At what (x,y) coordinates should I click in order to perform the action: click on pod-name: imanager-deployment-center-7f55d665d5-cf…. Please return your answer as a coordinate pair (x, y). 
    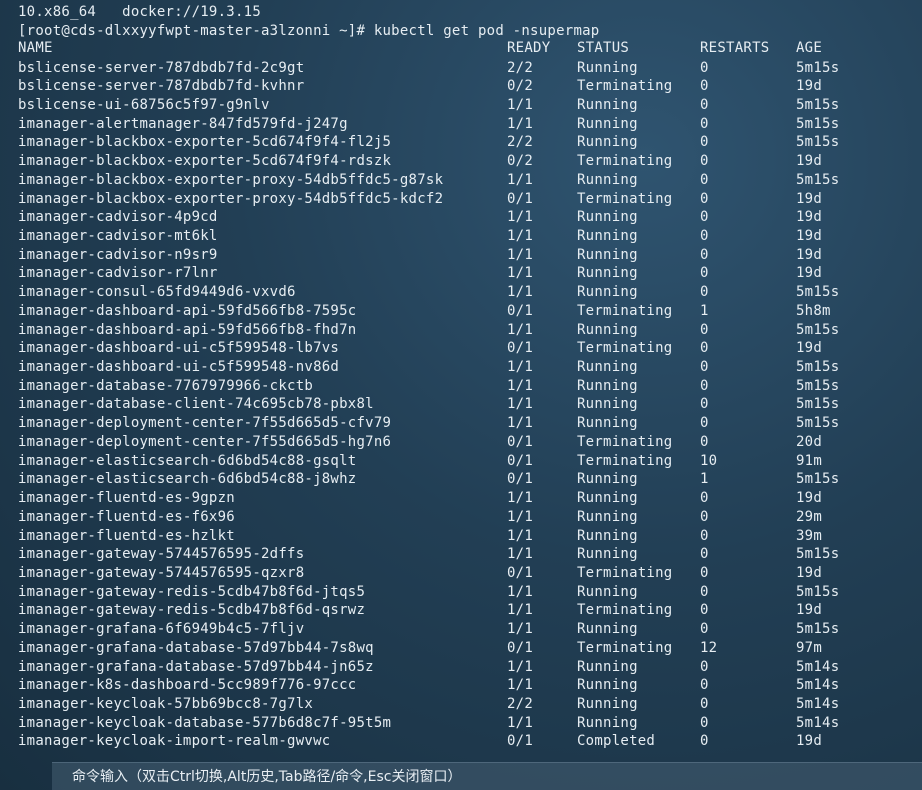
    Looking at the image, I should click on (205, 423).